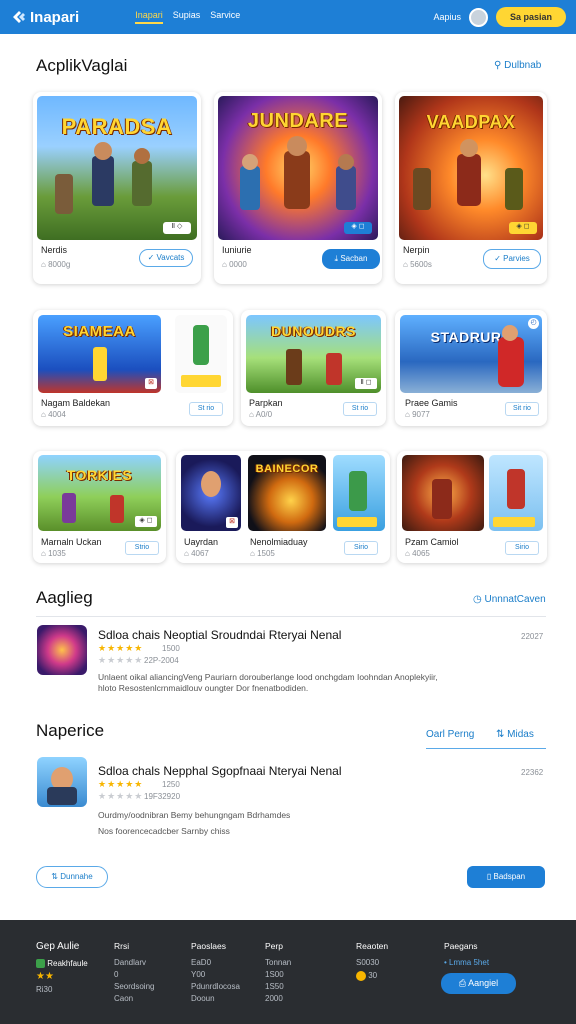 The width and height of the screenshot is (576, 1024). I want to click on game-artwork: DUNOUDRS Ⅱ ◻, so click(313, 354).